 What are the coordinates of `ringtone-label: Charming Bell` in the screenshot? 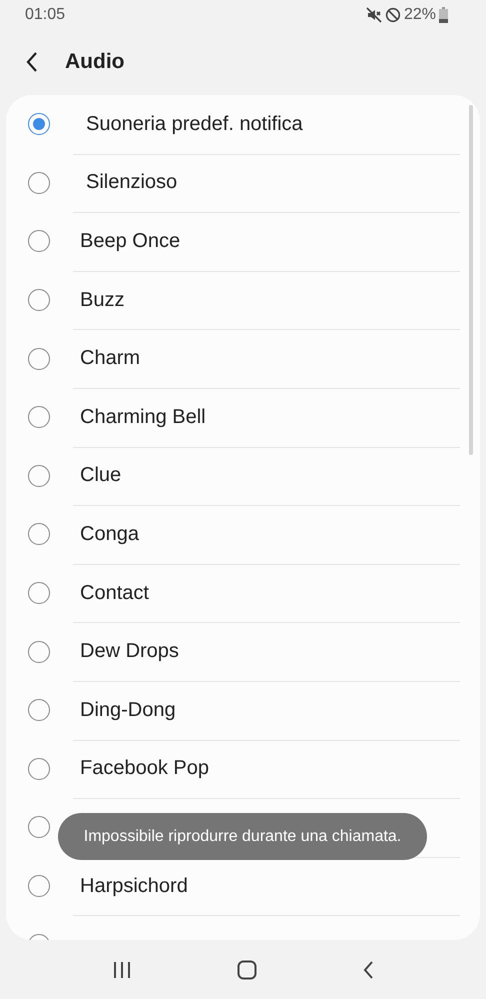 It's located at (143, 417).